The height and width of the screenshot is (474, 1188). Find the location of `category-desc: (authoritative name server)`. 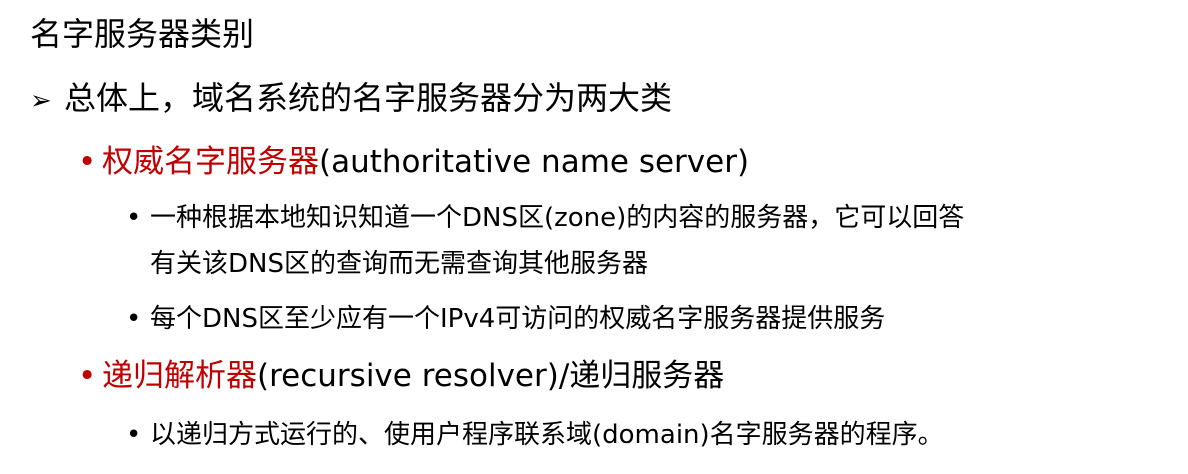

category-desc: (authoritative name server) is located at coordinates (534, 162).